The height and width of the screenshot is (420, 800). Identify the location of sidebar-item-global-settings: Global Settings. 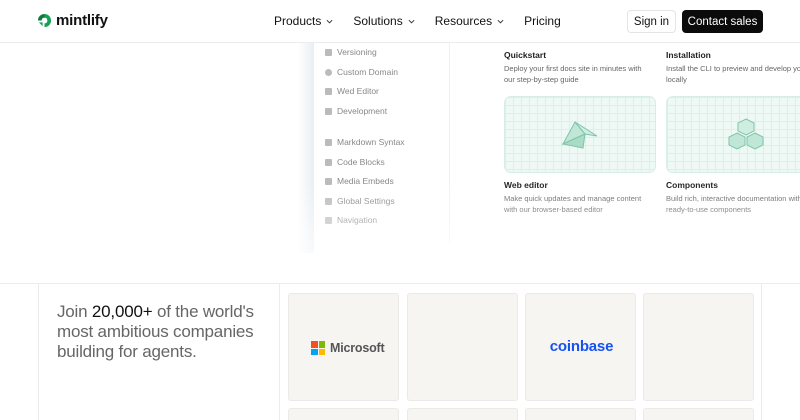
(360, 201).